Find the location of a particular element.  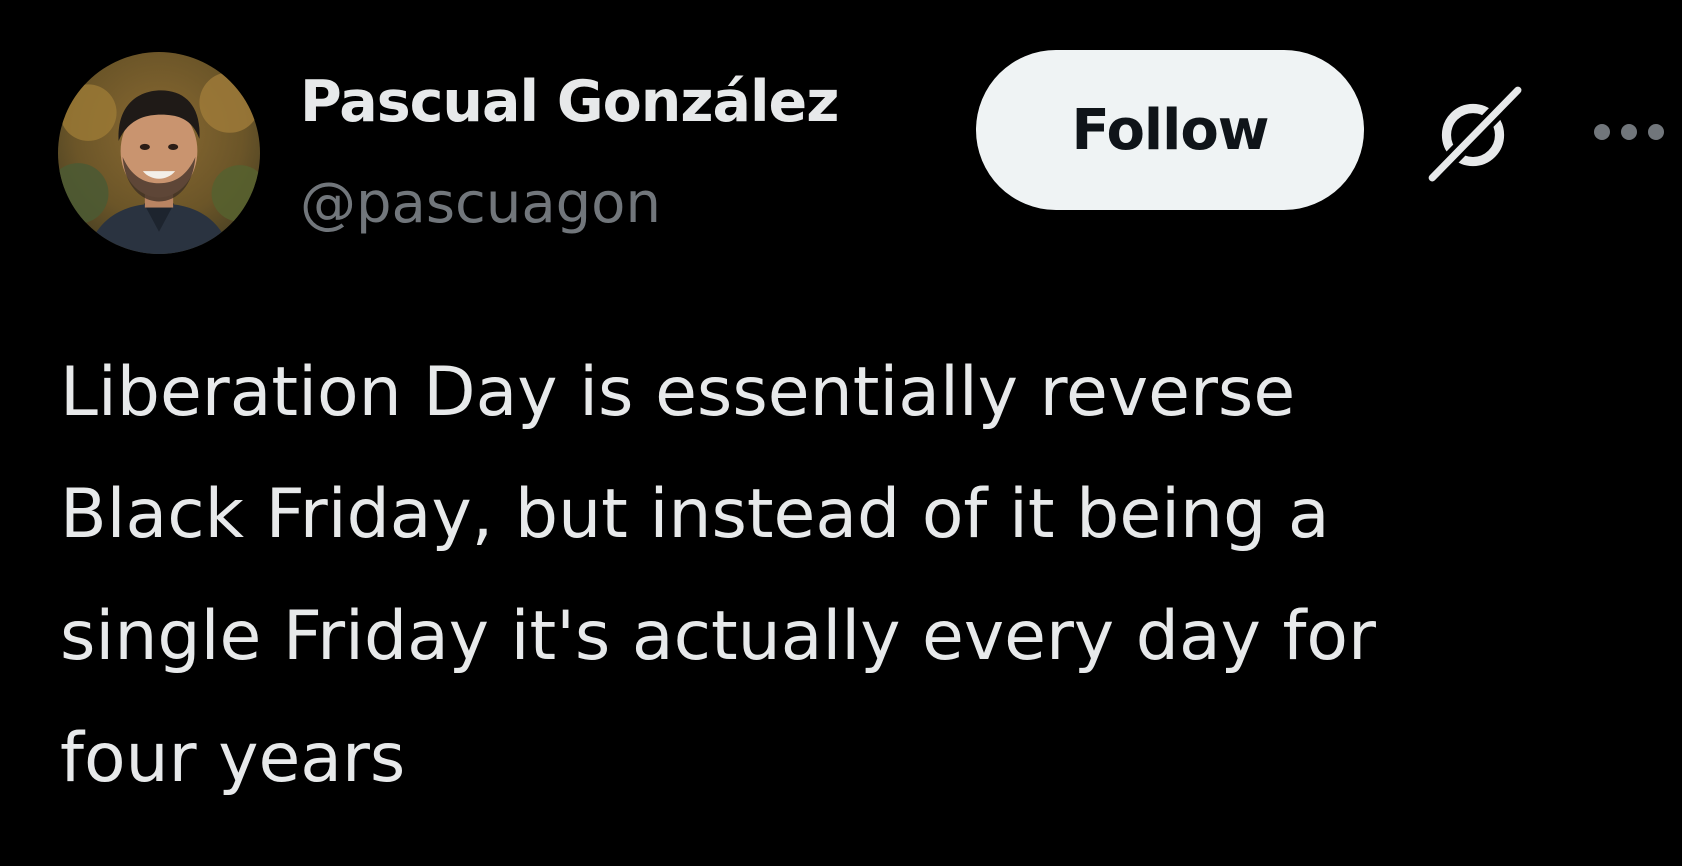

follow-button: Follow is located at coordinates (1170, 130).